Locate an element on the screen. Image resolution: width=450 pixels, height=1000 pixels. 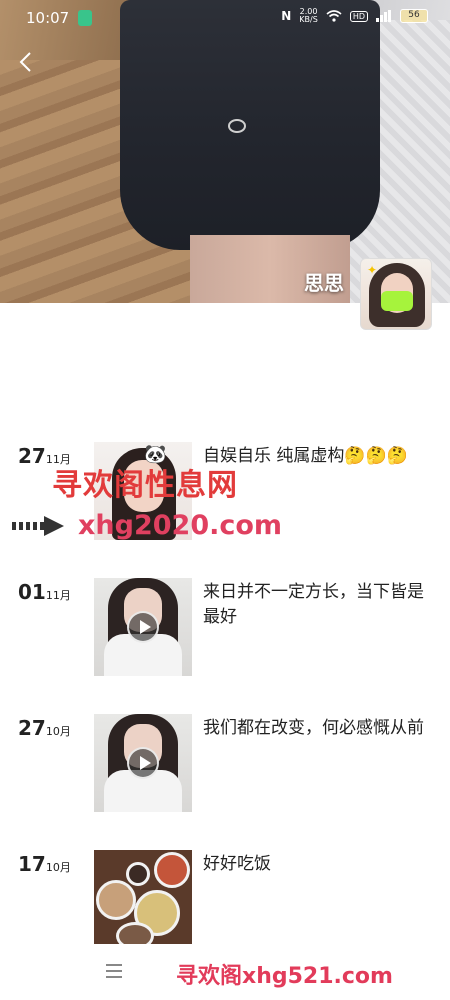
net-speed: 2.00 KB/S is located at coordinates (308, 16).